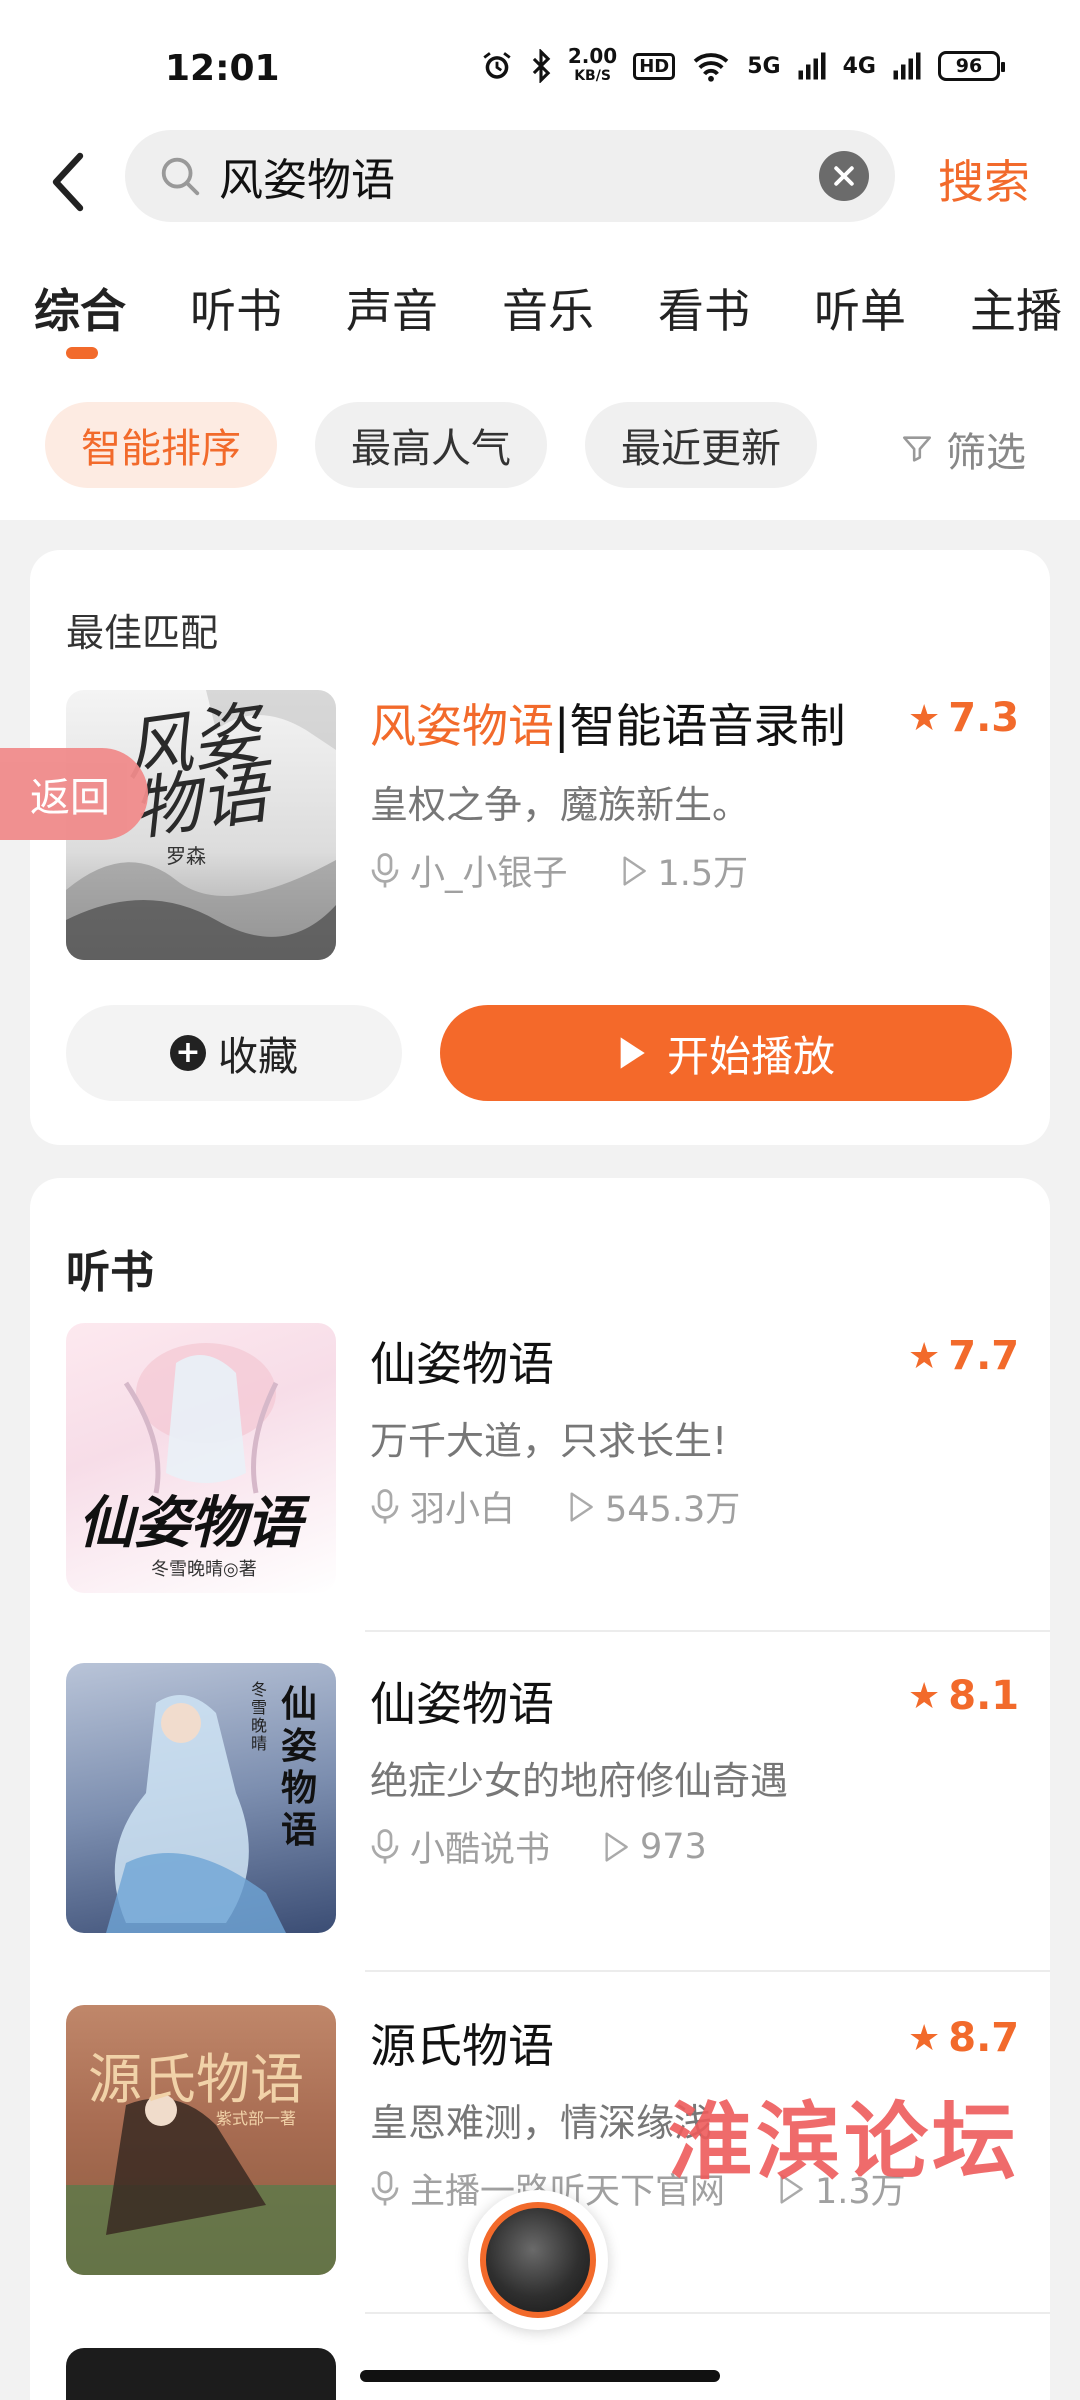  Describe the element at coordinates (196, 2079) in the screenshot. I see `cover-title-art: 源氏物语` at that location.